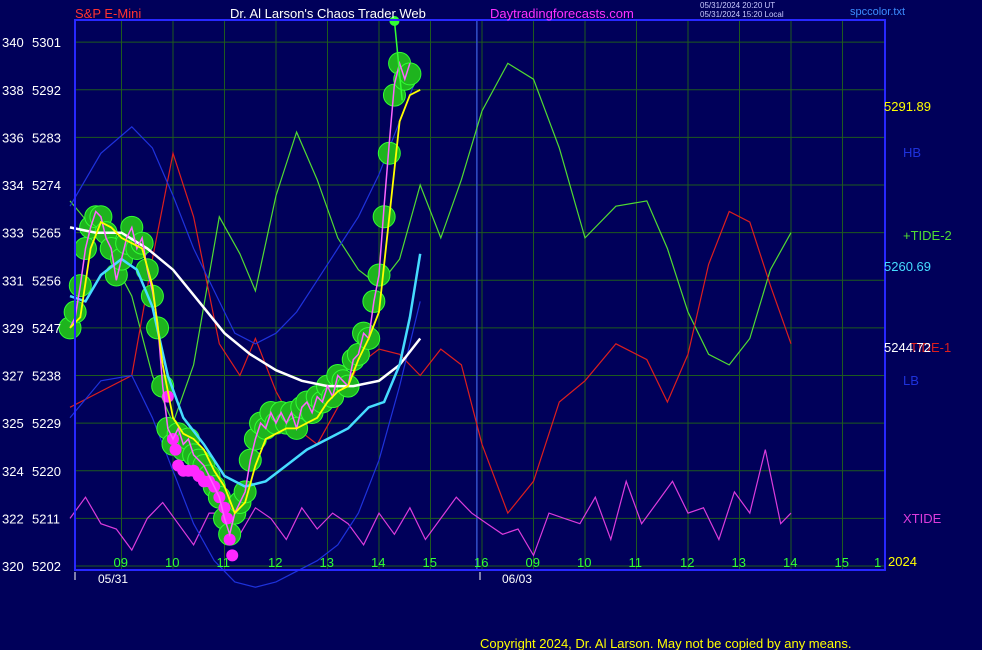 This screenshot has height=650, width=982. Describe the element at coordinates (46, 137) in the screenshot. I see `y-tick-price: 5283` at that location.